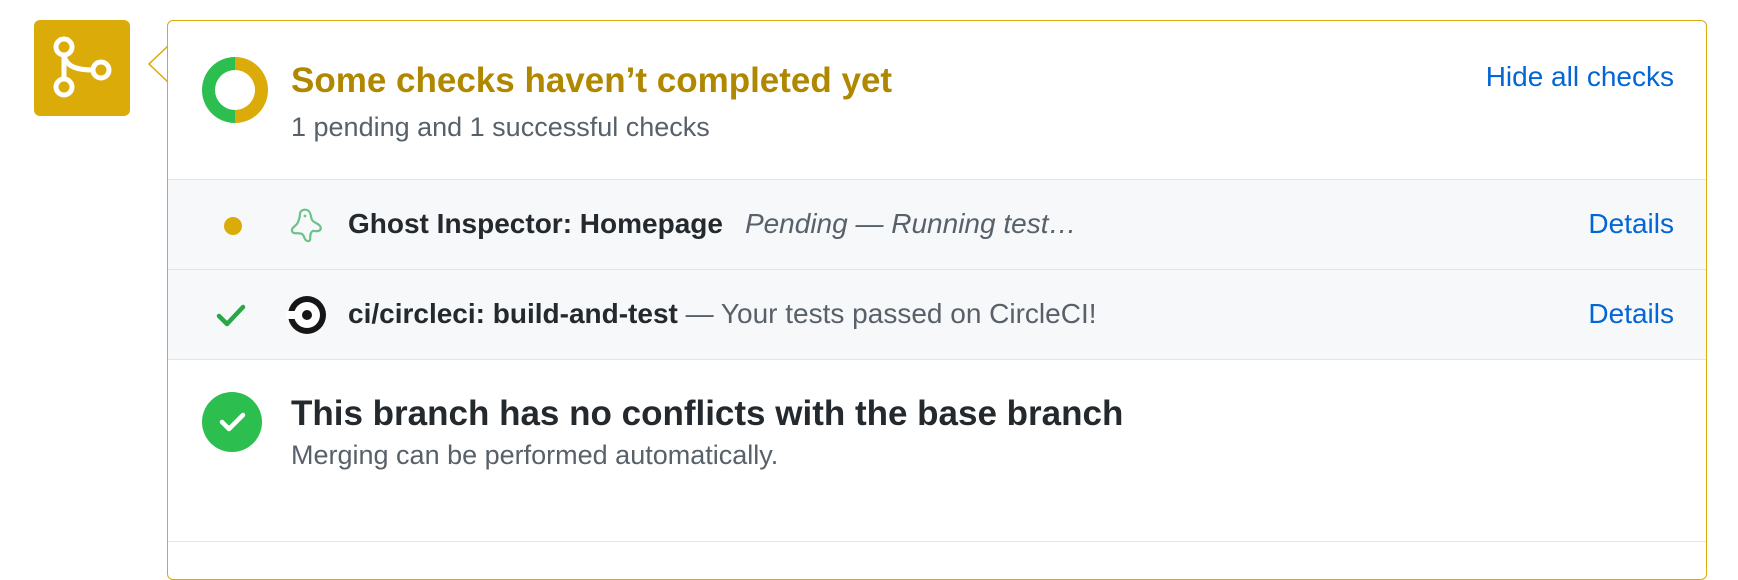  Describe the element at coordinates (231, 315) in the screenshot. I see `check-success-icon` at that location.